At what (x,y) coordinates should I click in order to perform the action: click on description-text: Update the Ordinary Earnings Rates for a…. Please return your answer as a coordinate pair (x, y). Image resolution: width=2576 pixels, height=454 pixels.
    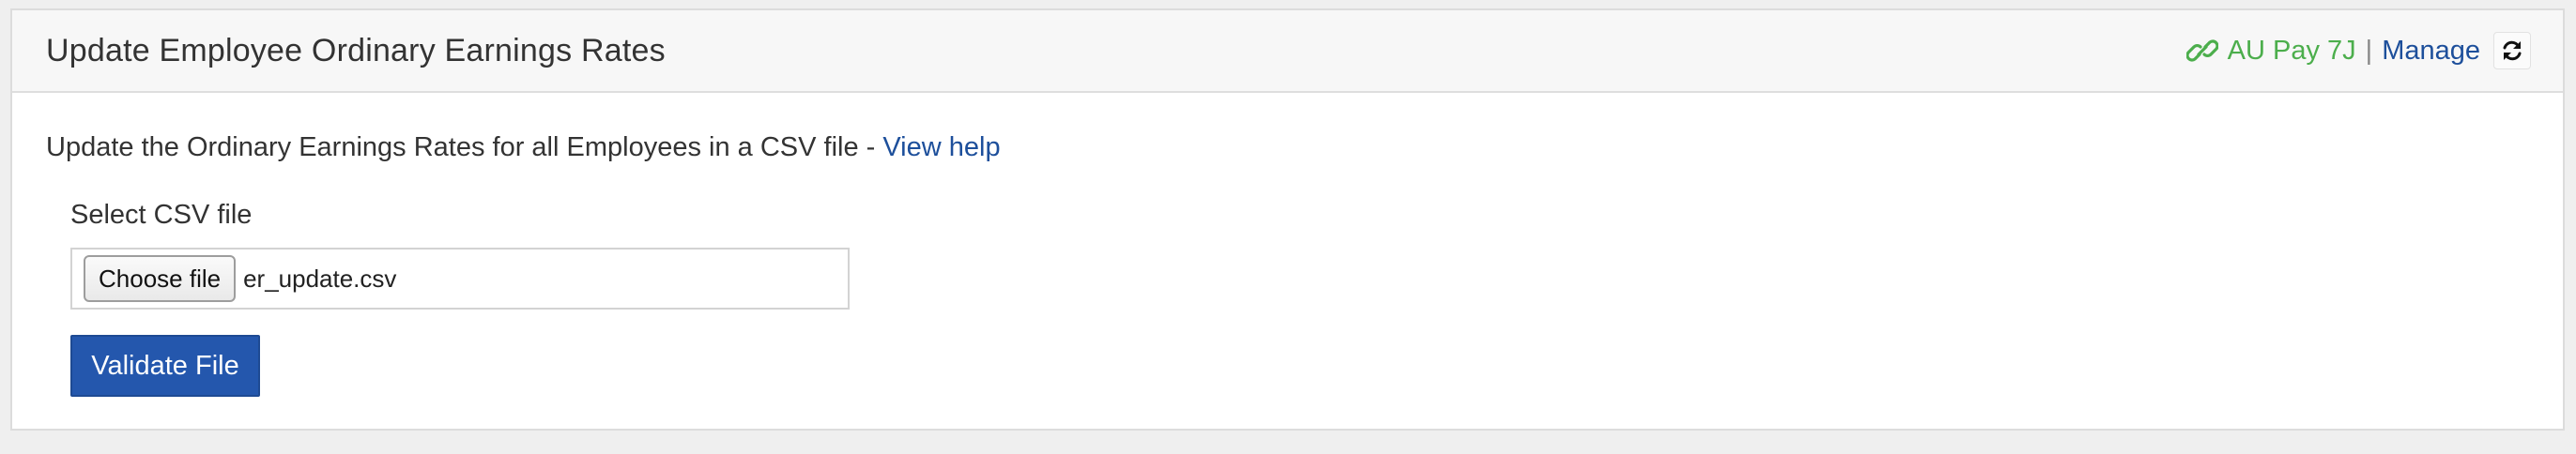
    Looking at the image, I should click on (465, 147).